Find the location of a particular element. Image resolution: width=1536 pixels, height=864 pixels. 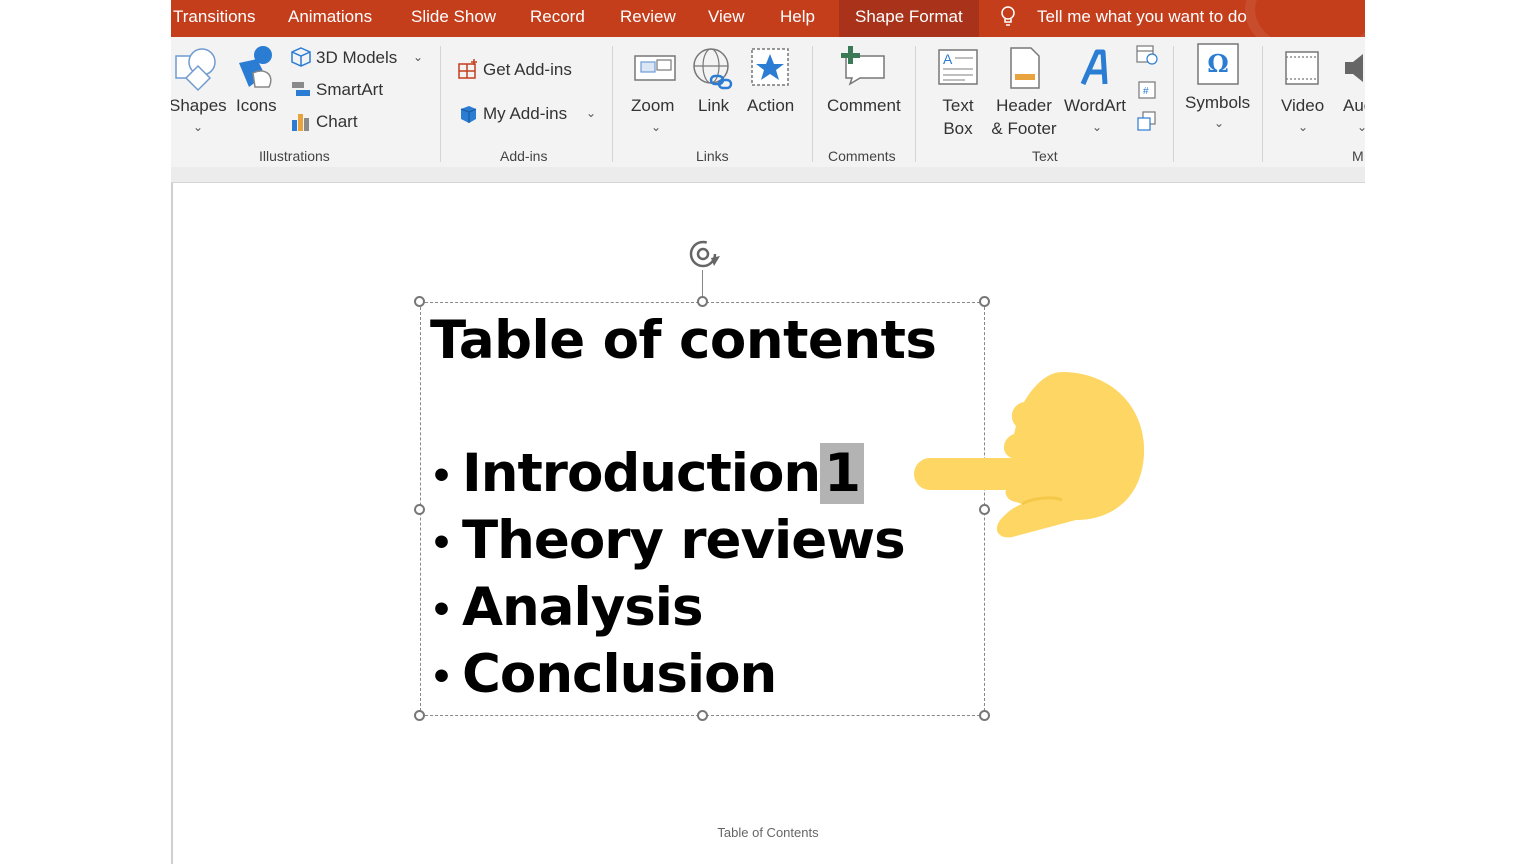

lightbulb-icon is located at coordinates (1008, 17).